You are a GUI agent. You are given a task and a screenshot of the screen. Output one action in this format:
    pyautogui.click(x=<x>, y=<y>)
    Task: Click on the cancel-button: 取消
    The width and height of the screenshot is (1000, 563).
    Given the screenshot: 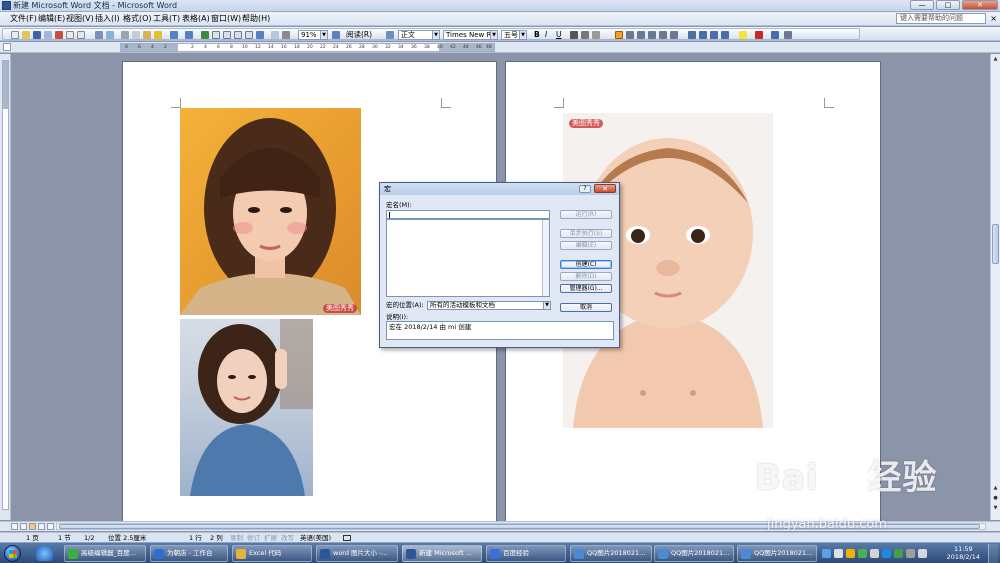 What is the action you would take?
    pyautogui.click(x=586, y=307)
    